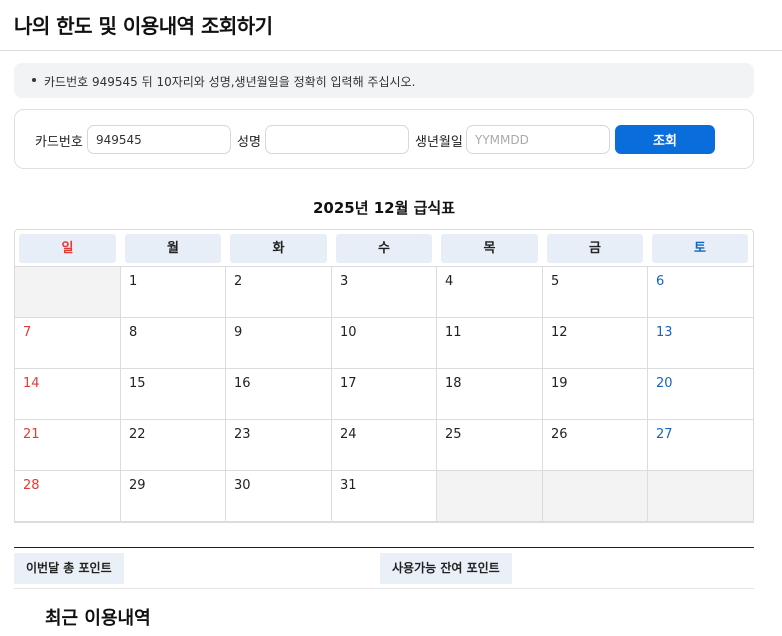 This screenshot has width=782, height=636. Describe the element at coordinates (559, 434) in the screenshot. I see `day-number: 26` at that location.